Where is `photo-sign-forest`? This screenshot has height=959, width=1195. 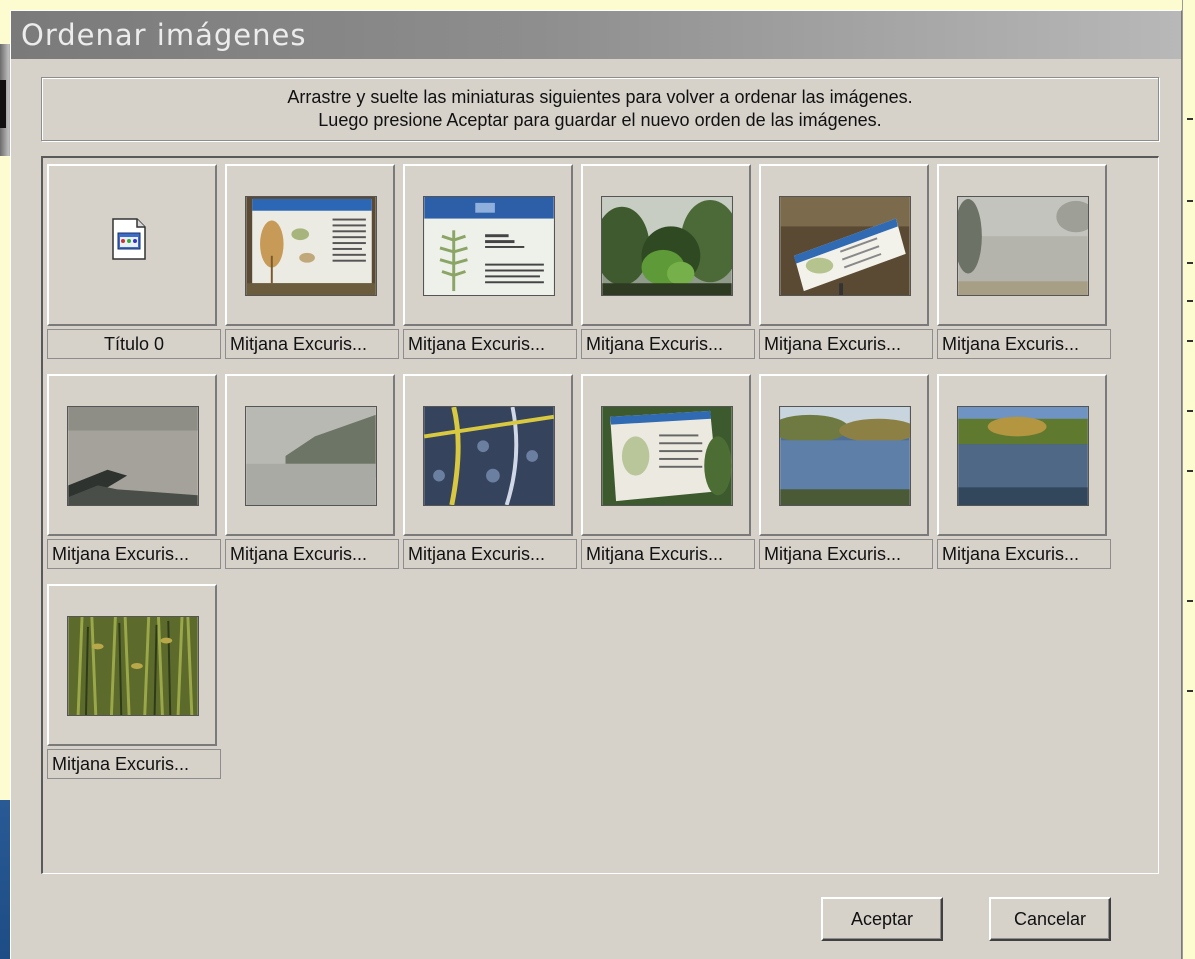
photo-sign-forest is located at coordinates (667, 456).